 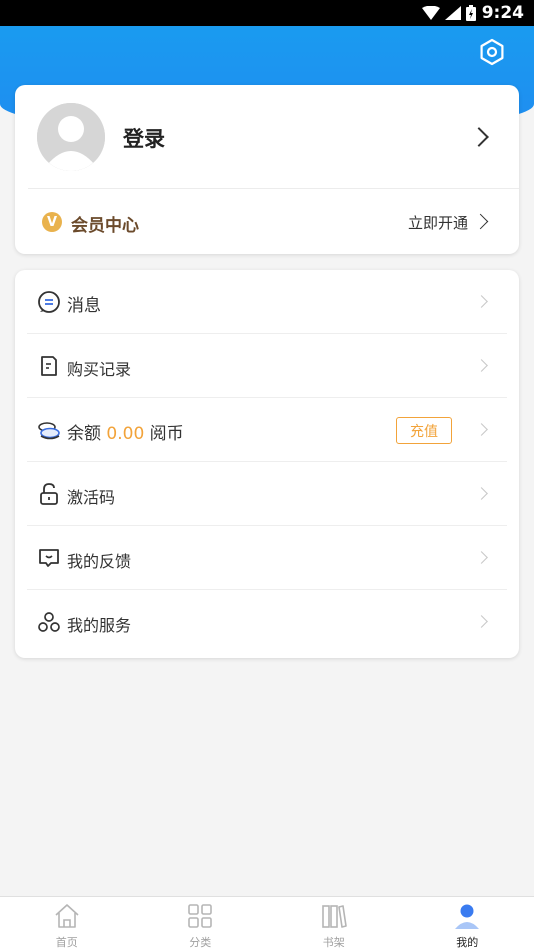 I want to click on tab-label: 书架, so click(x=333, y=942).